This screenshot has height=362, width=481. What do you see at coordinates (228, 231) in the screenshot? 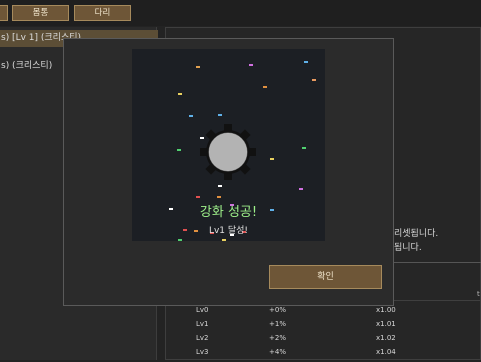
I see `level-achieved-text: Lv1 달성!` at bounding box center [228, 231].